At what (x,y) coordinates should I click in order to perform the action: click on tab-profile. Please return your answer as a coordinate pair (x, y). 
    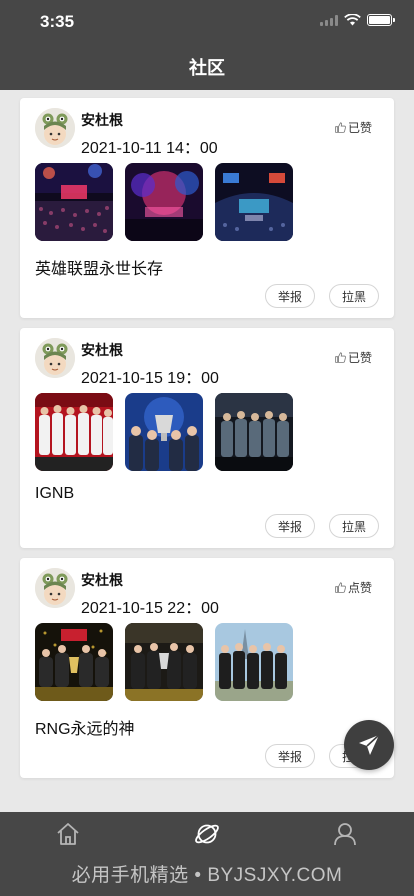
    Looking at the image, I should click on (345, 834).